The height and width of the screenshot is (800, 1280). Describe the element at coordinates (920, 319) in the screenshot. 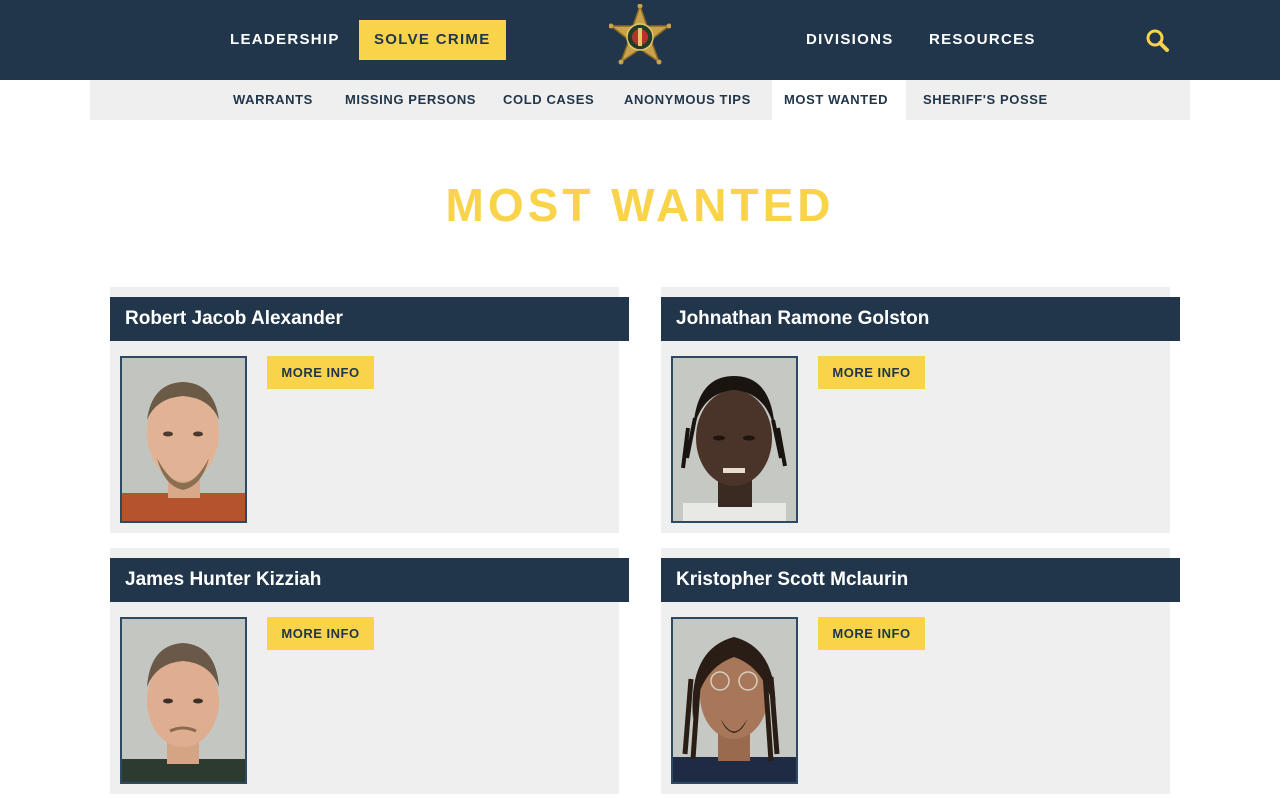

I see `wanted-name: Johnathan Ramone Golston` at that location.